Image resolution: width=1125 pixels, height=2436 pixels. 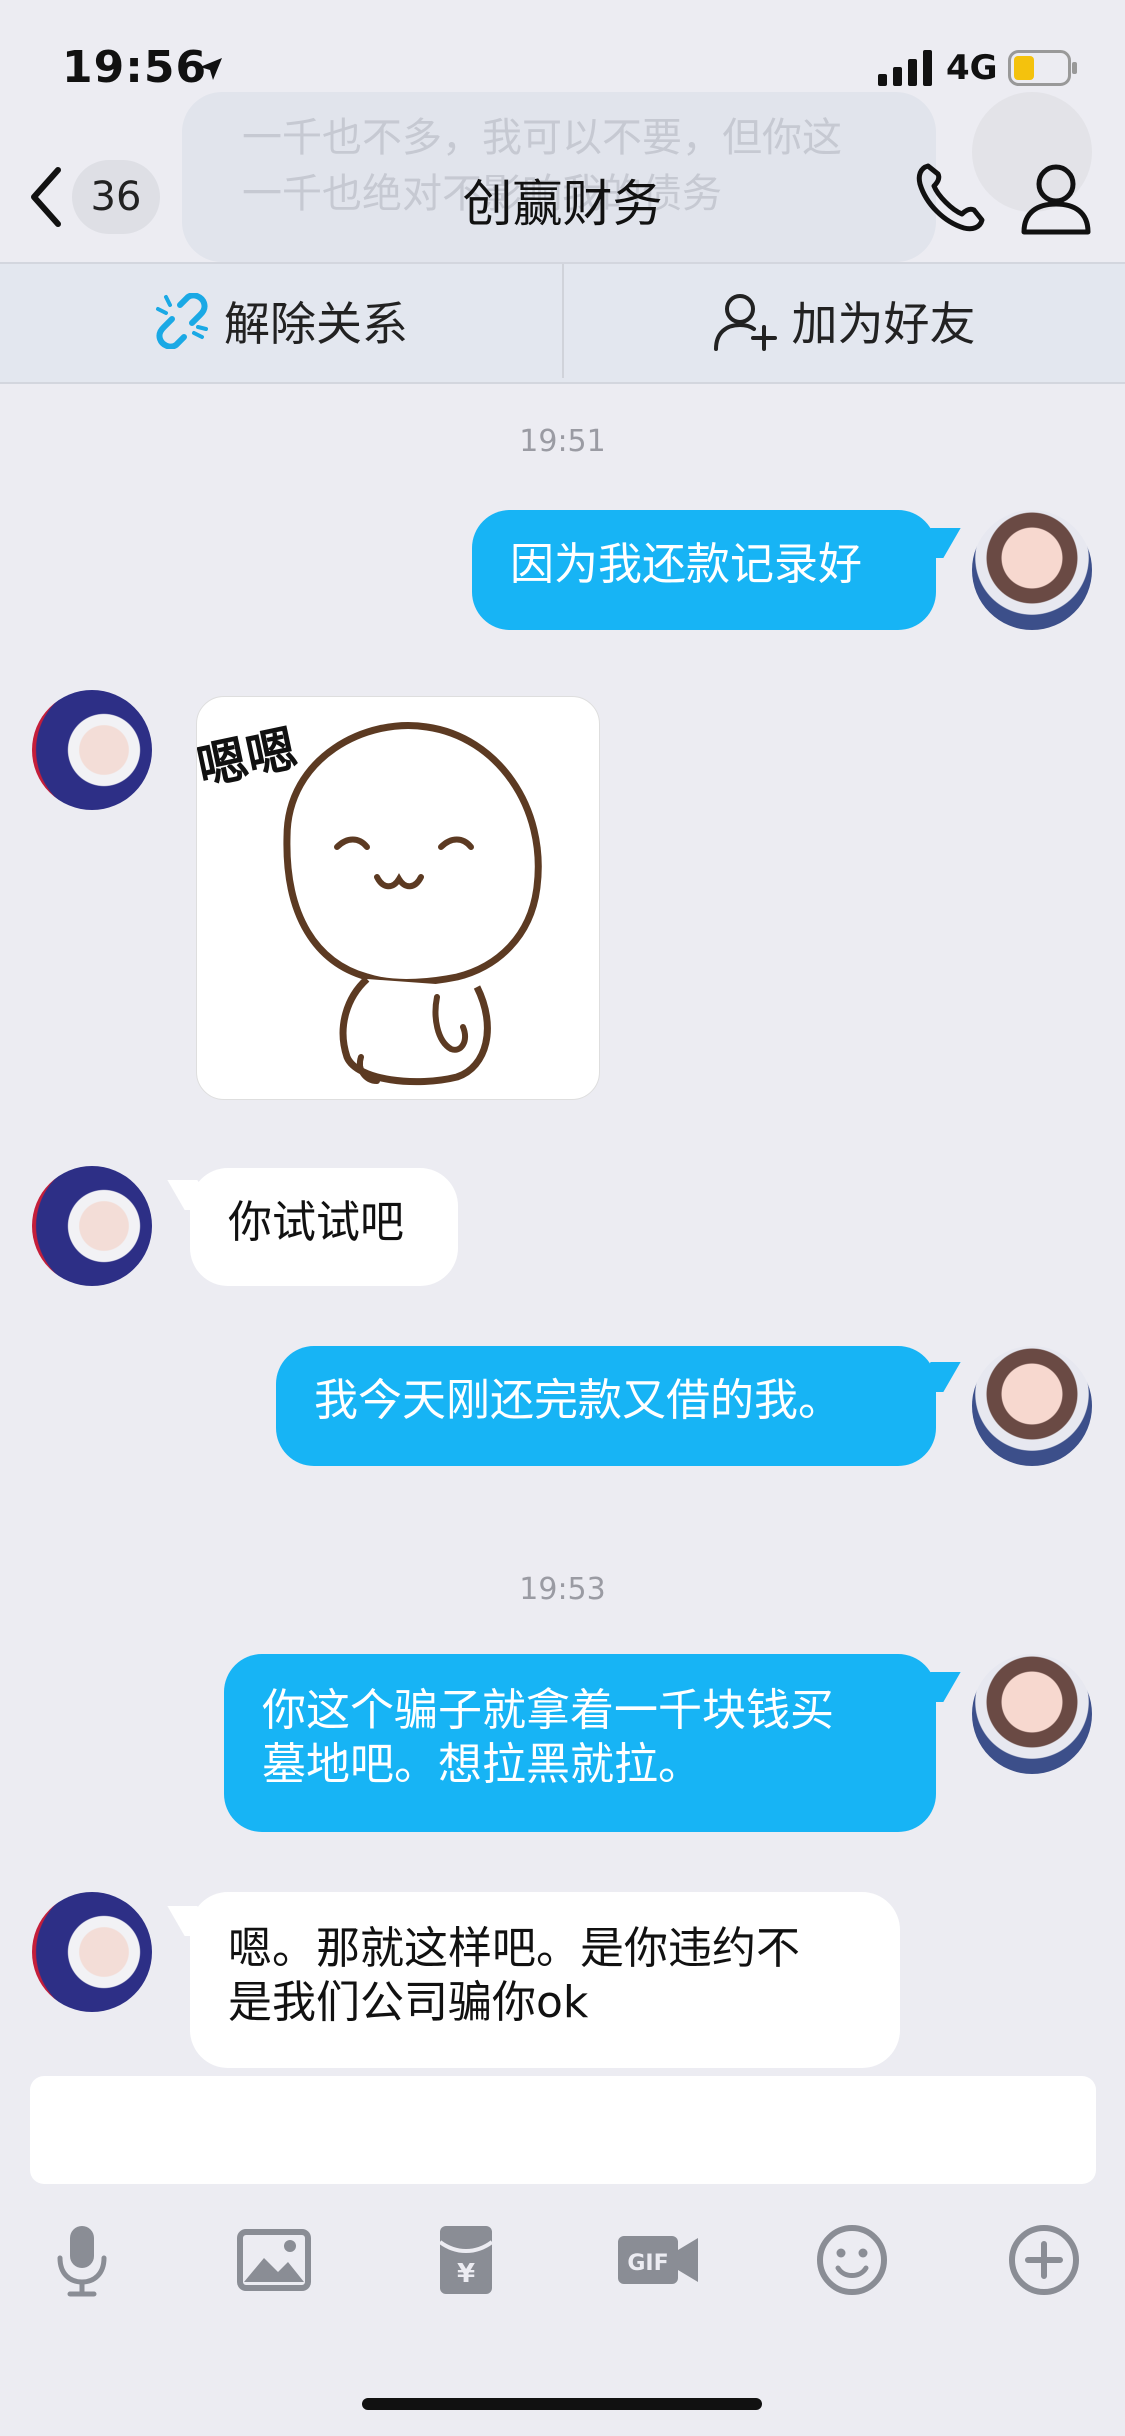 I want to click on location-arrow-icon, so click(x=211, y=69).